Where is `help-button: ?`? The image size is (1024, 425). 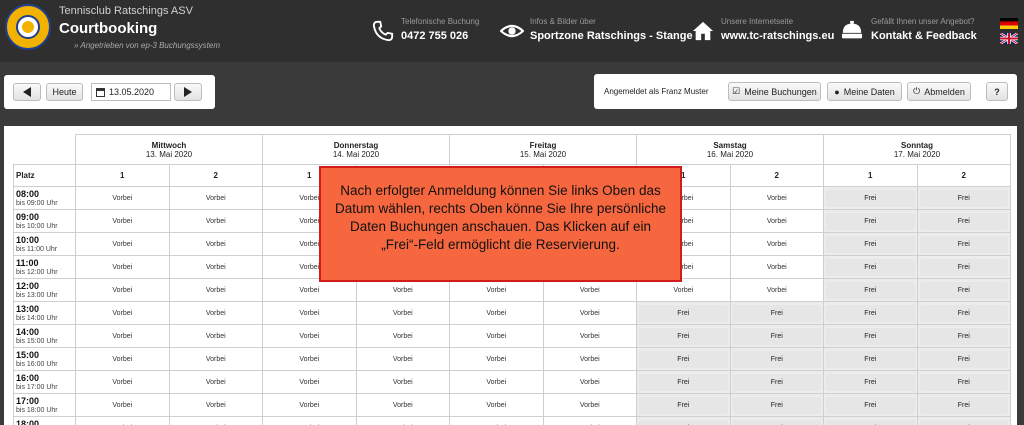 help-button: ? is located at coordinates (997, 91).